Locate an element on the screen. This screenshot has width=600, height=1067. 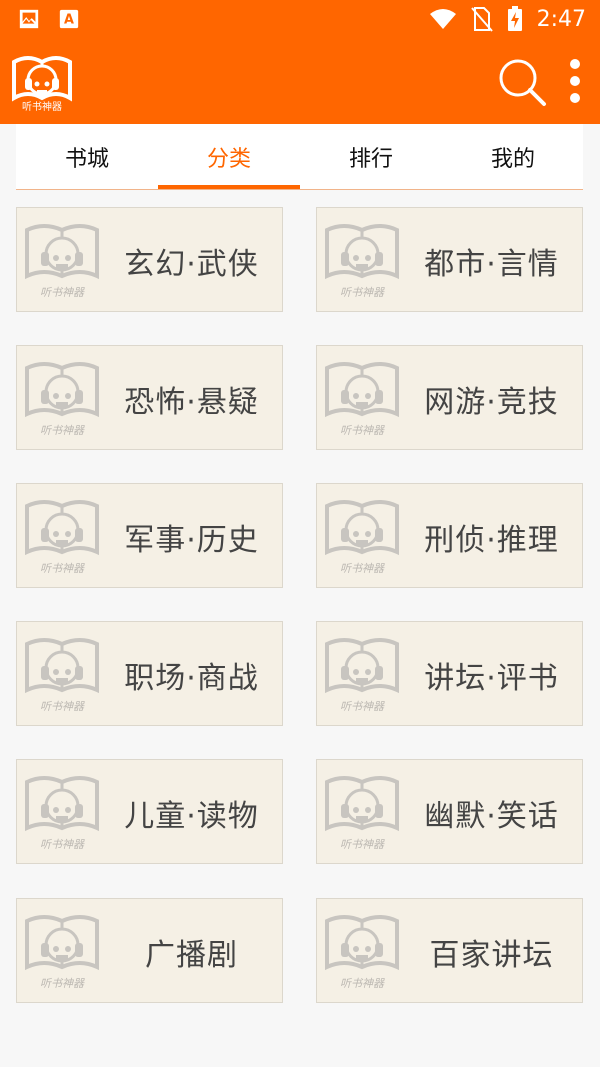
category-label: 讲坛·评书 is located at coordinates (491, 678).